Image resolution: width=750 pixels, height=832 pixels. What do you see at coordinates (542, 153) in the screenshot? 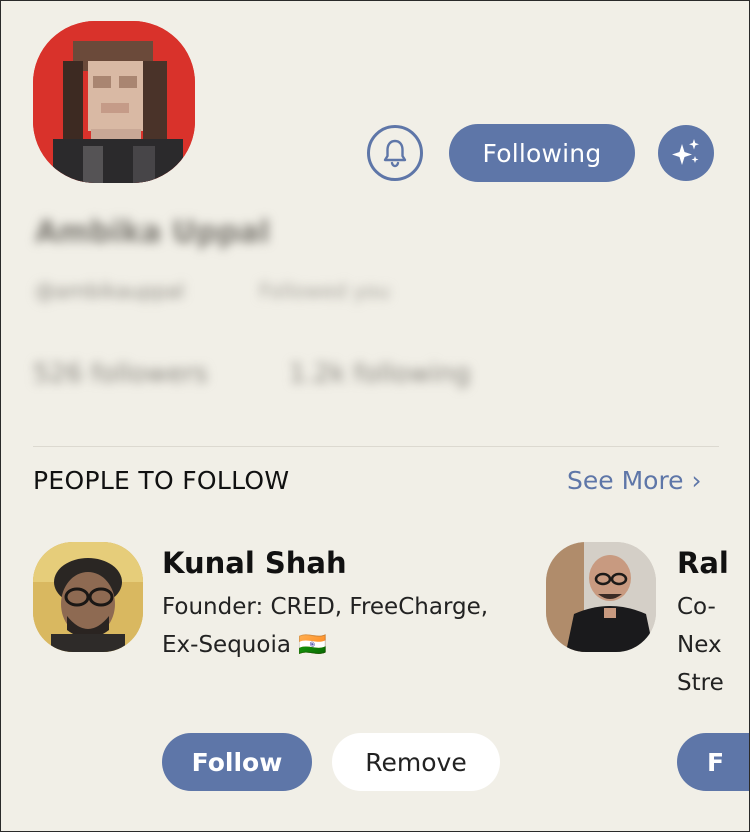
I see `following-button: Following` at bounding box center [542, 153].